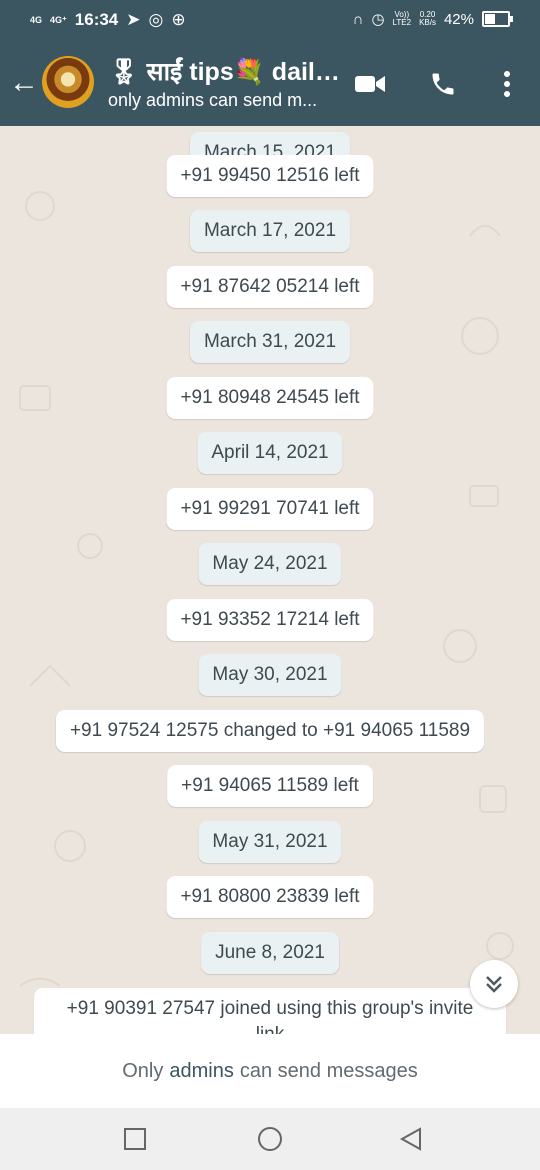  I want to click on clock: 16:34, so click(96, 19).